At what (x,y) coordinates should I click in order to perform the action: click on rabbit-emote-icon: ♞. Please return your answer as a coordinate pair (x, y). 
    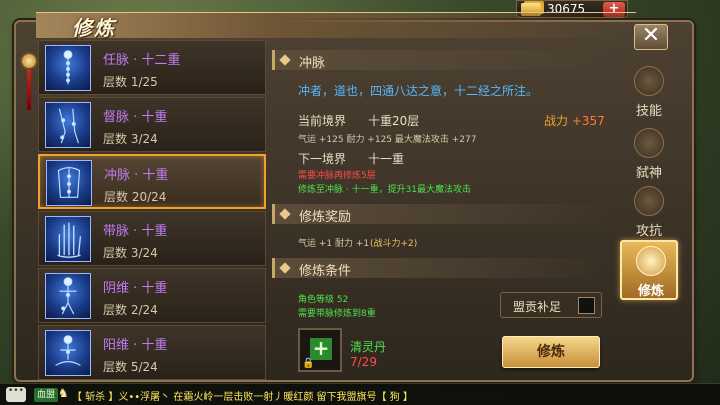
    Looking at the image, I should click on (63, 393).